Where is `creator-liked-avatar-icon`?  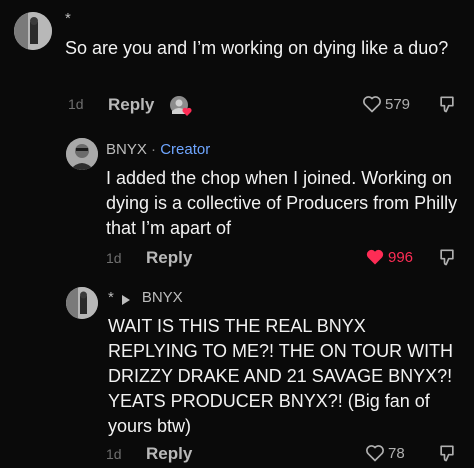
creator-liked-avatar-icon is located at coordinates (181, 106).